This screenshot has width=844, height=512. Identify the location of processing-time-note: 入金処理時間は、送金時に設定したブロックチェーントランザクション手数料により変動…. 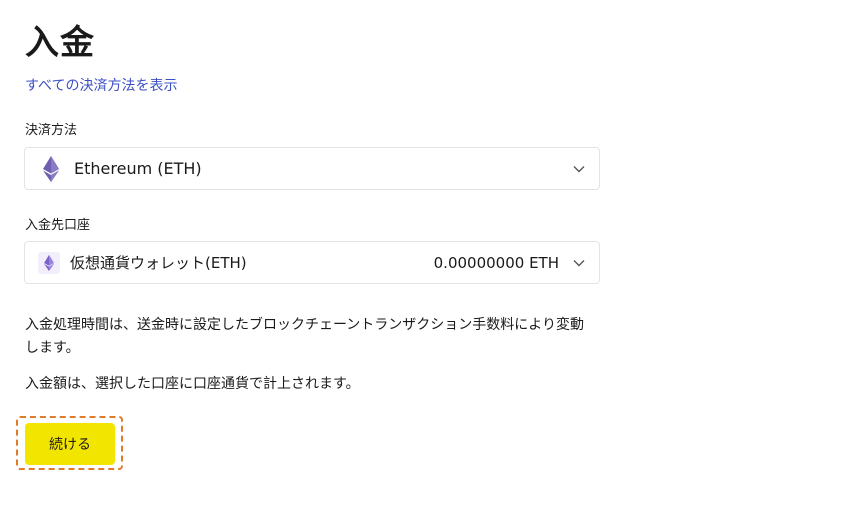
(305, 336).